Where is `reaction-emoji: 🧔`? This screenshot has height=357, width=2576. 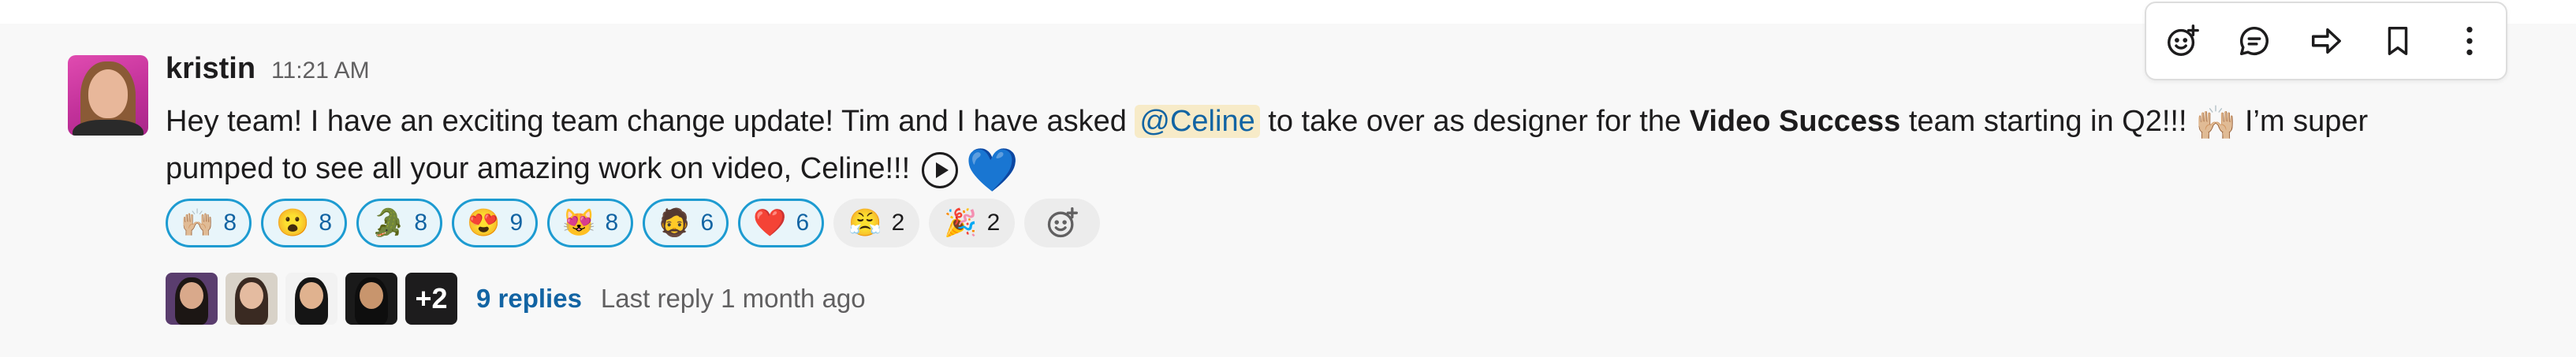
reaction-emoji: 🧔 is located at coordinates (675, 223).